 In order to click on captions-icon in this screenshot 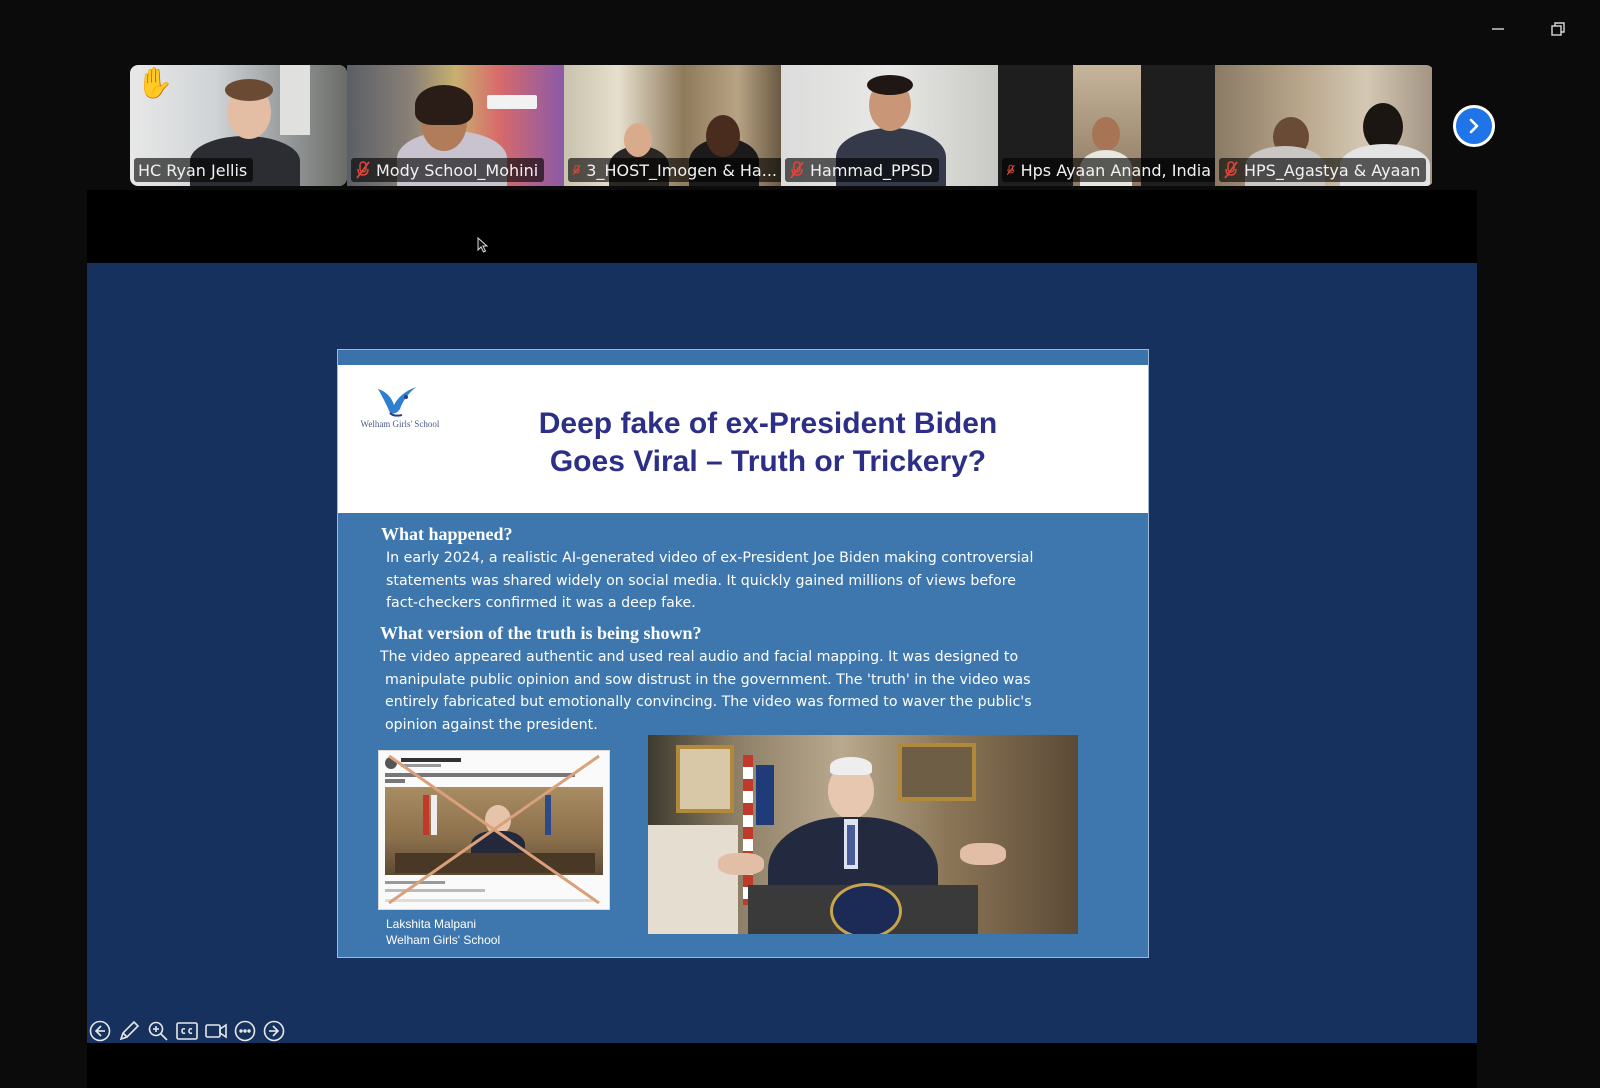, I will do `click(186, 1030)`.